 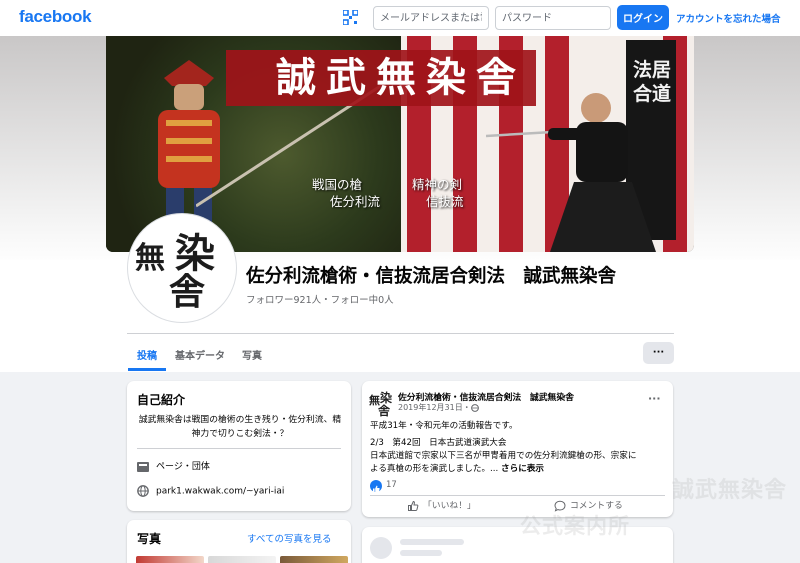 I want to click on post-options-button: ···, so click(x=654, y=398).